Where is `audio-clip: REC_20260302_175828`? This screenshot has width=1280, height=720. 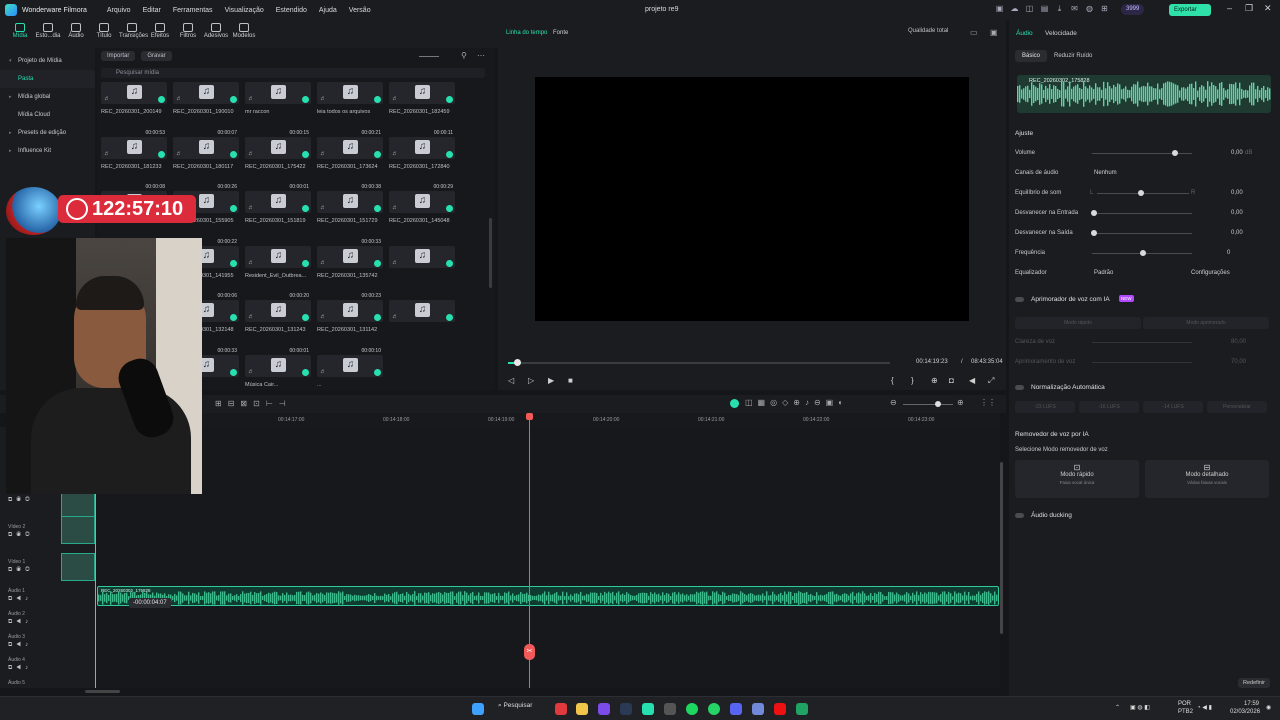 audio-clip: REC_20260302_175828 is located at coordinates (548, 596).